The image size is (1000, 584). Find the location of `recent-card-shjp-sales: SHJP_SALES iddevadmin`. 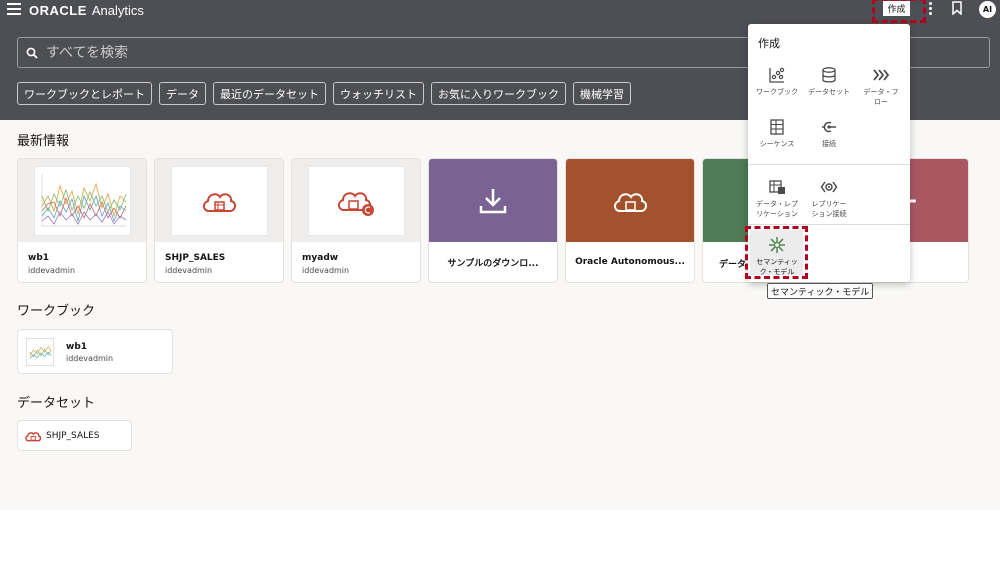

recent-card-shjp-sales: SHJP_SALES iddevadmin is located at coordinates (219, 220).